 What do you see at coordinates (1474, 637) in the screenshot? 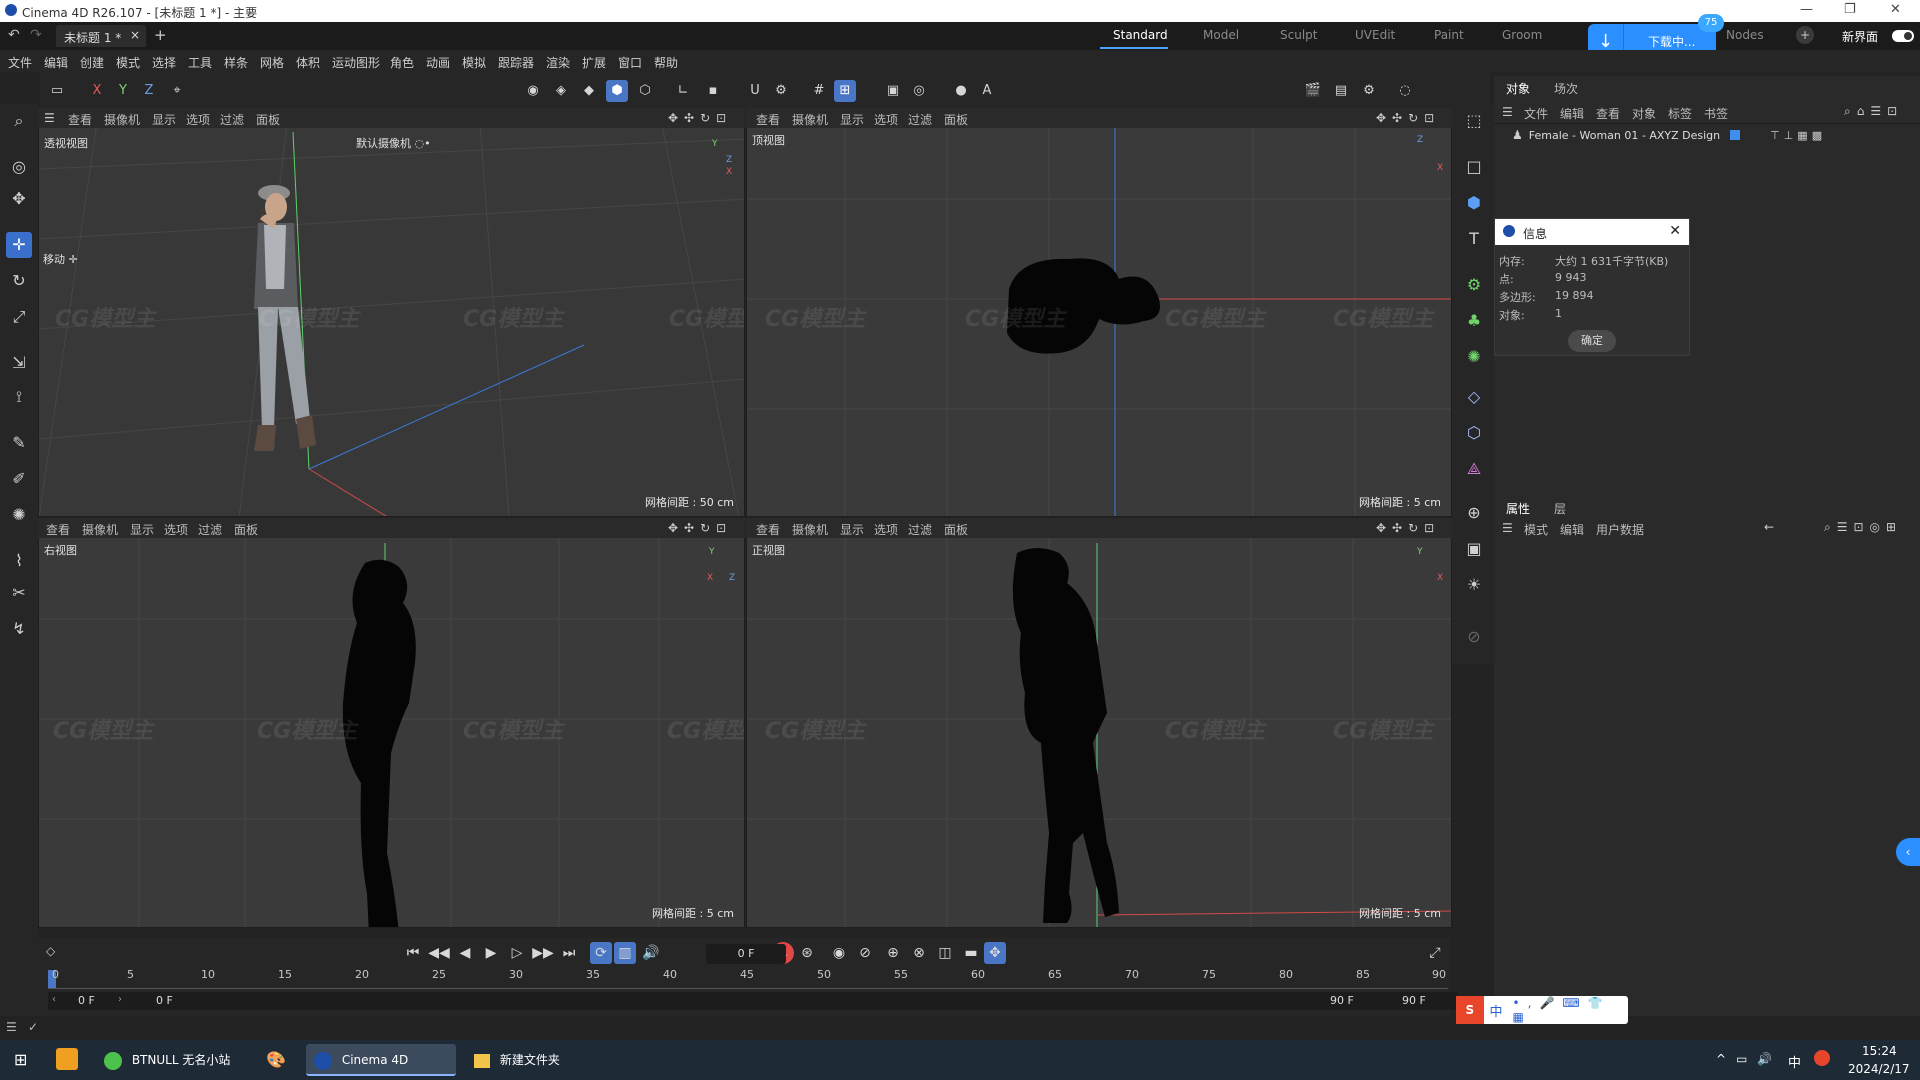
I see `tag-icon: ⊘` at bounding box center [1474, 637].